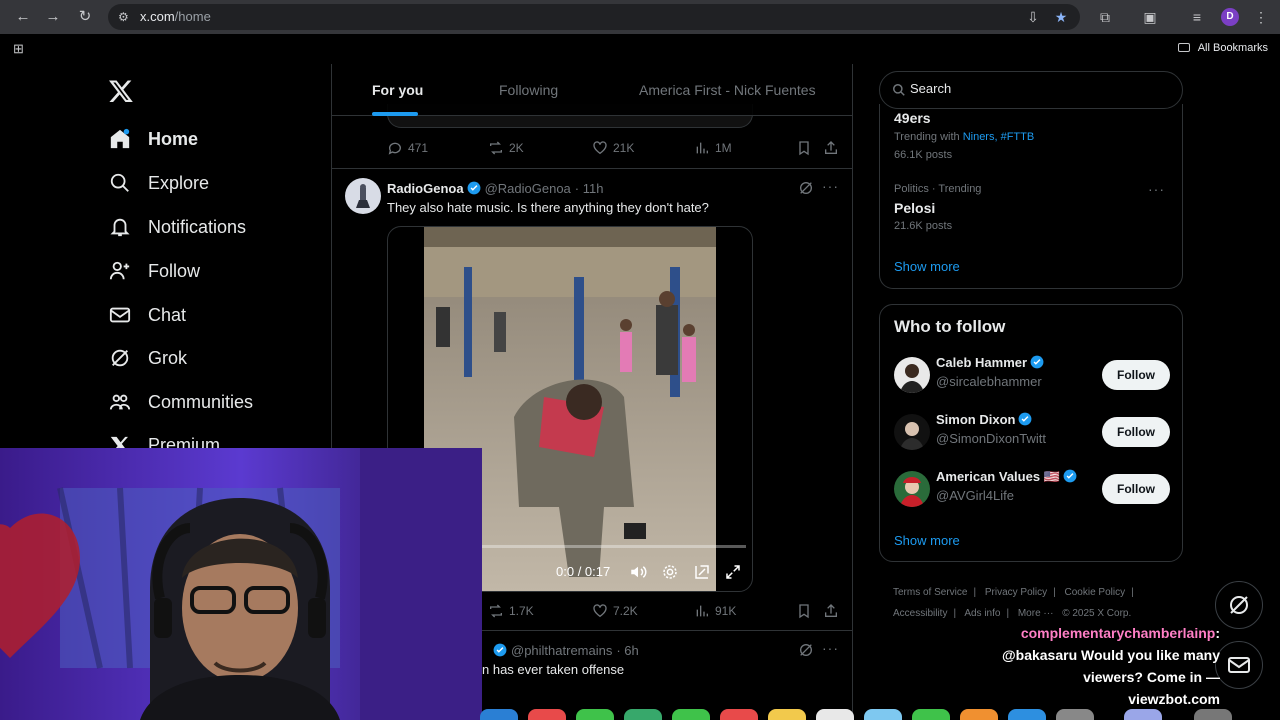 This screenshot has width=1280, height=720. Describe the element at coordinates (787, 714) in the screenshot. I see `notes-icon` at that location.